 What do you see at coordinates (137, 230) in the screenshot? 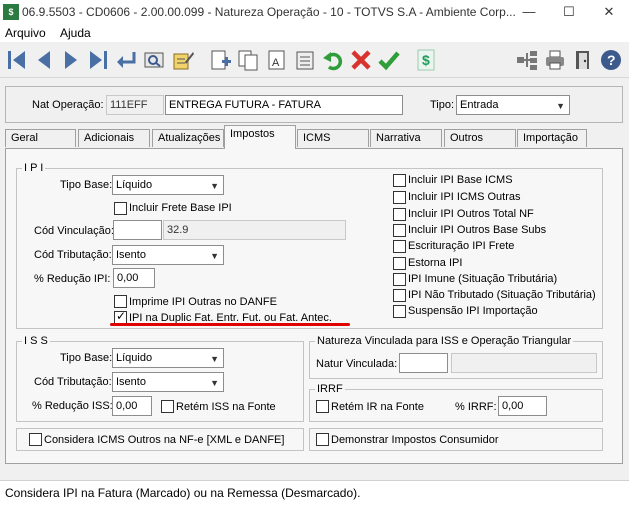
I see `cod-vinculacao-input` at bounding box center [137, 230].